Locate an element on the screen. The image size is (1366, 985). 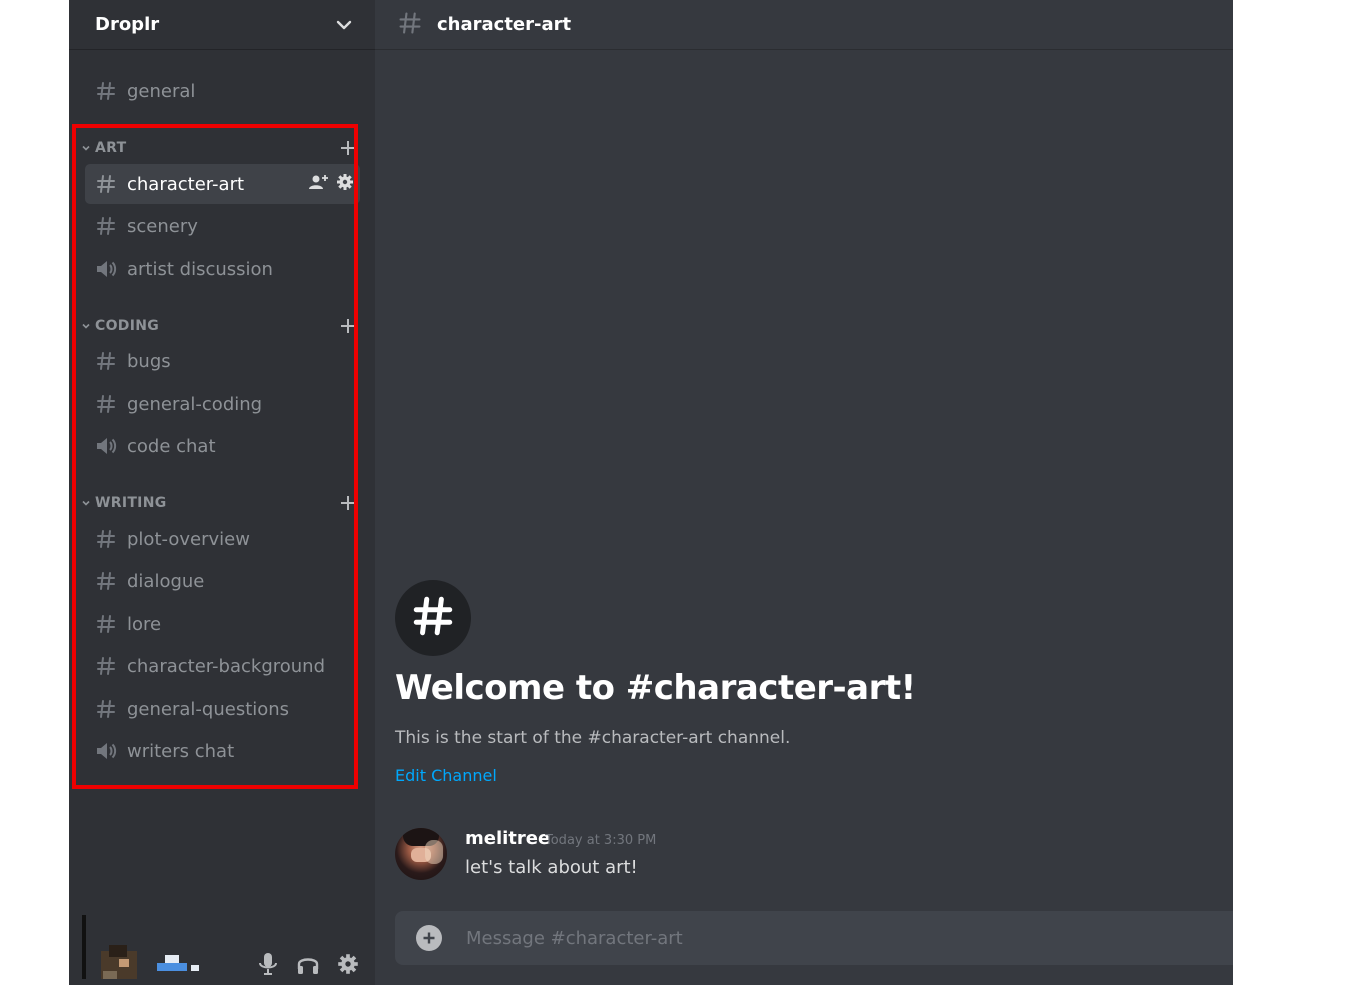
channel-dialogue: dialogue is located at coordinates (222, 581).